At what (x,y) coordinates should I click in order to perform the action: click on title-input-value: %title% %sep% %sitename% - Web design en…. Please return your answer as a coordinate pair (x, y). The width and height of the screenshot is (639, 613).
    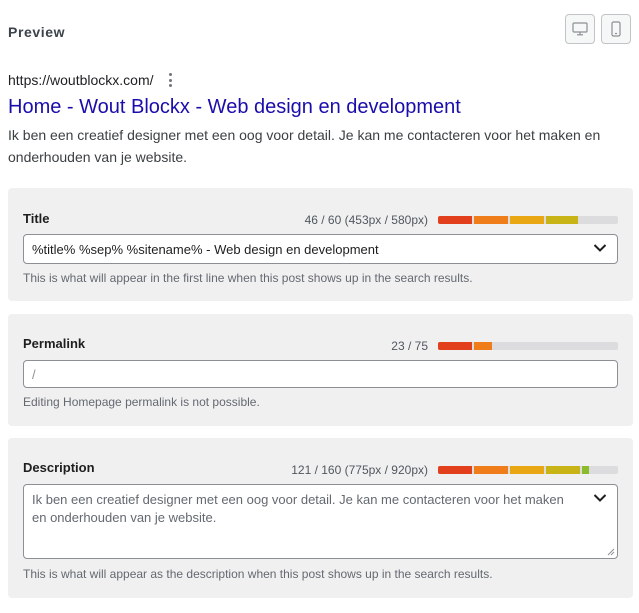
    Looking at the image, I should click on (205, 249).